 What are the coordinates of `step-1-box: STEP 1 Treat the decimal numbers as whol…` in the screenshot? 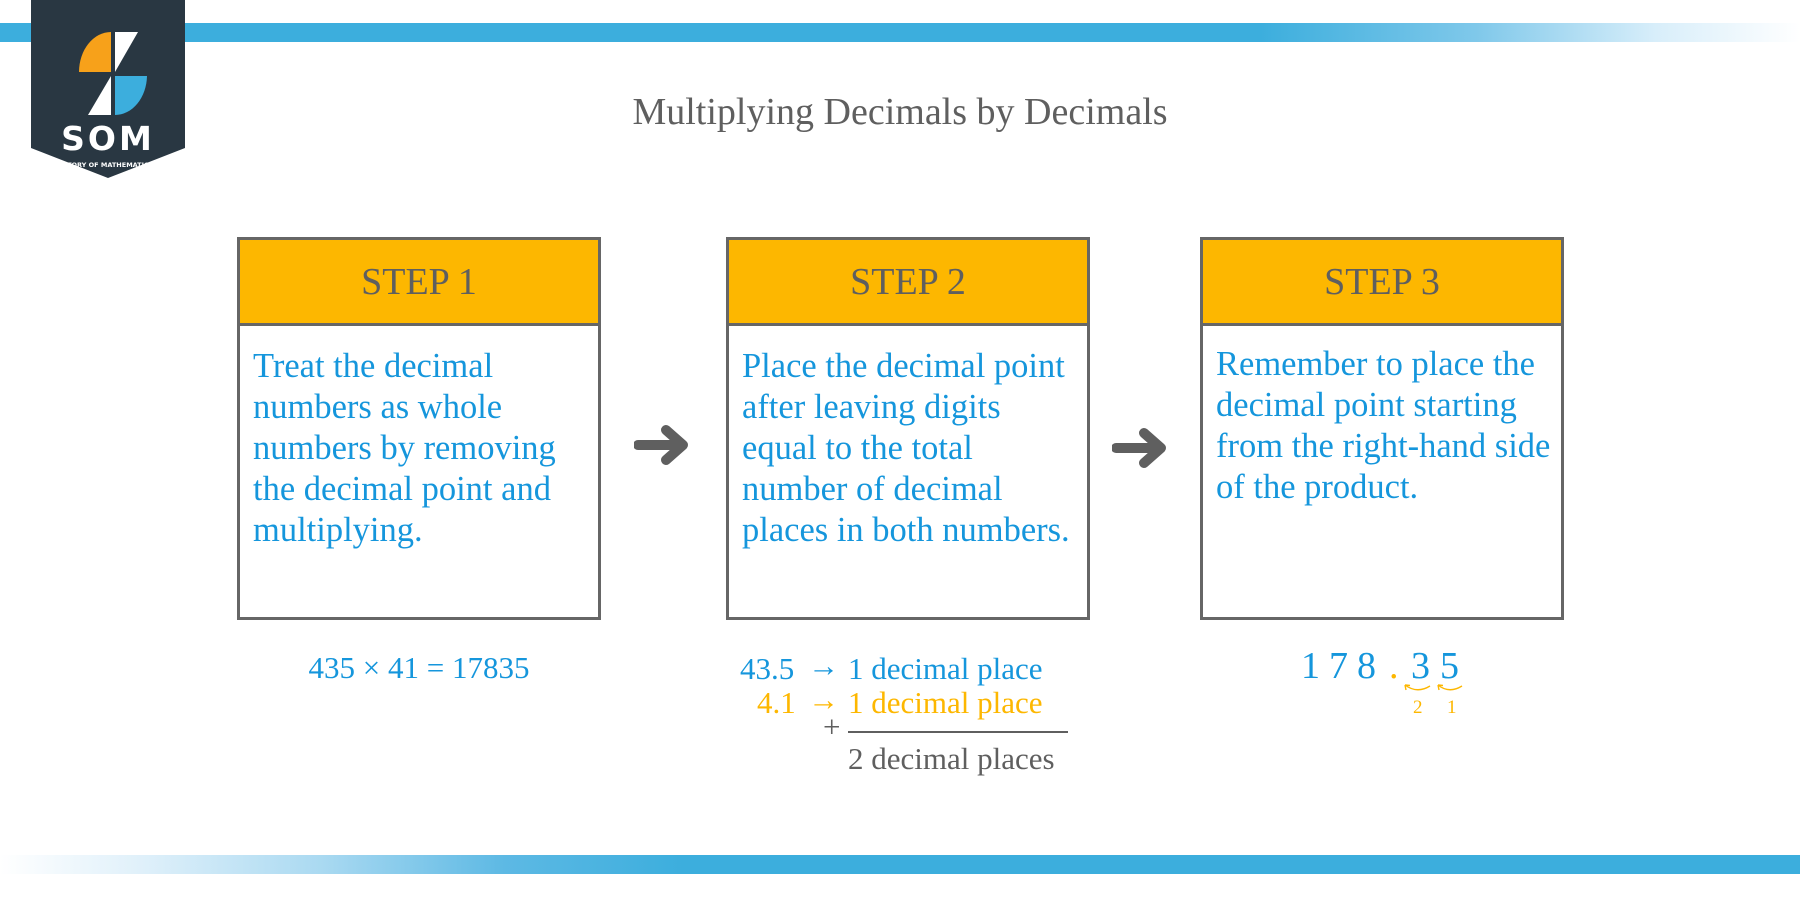 It's located at (419, 428).